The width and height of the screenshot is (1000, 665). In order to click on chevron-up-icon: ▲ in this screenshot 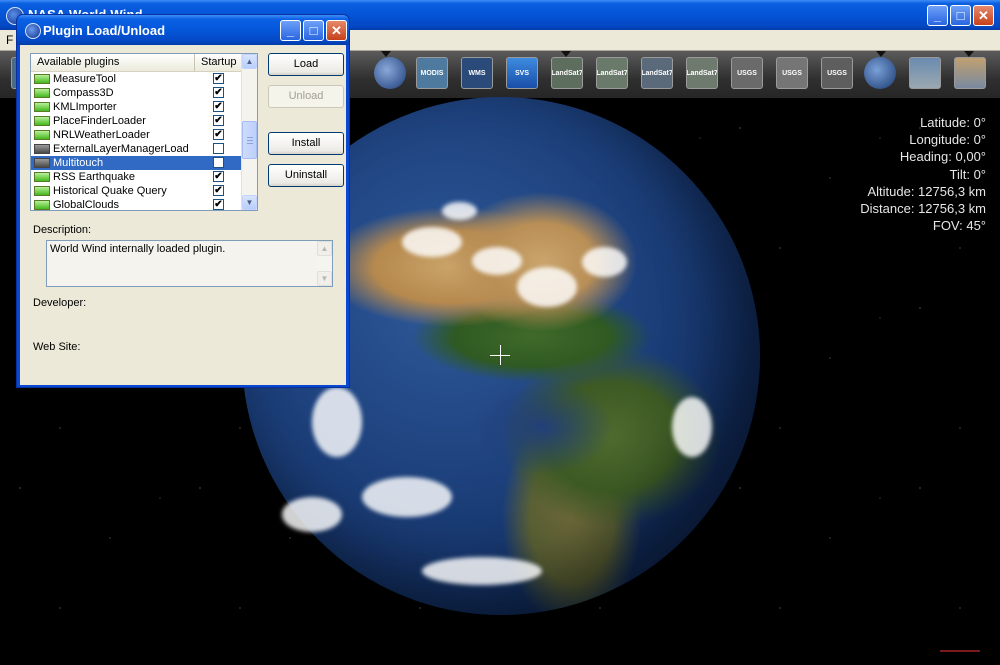, I will do `click(249, 61)`.